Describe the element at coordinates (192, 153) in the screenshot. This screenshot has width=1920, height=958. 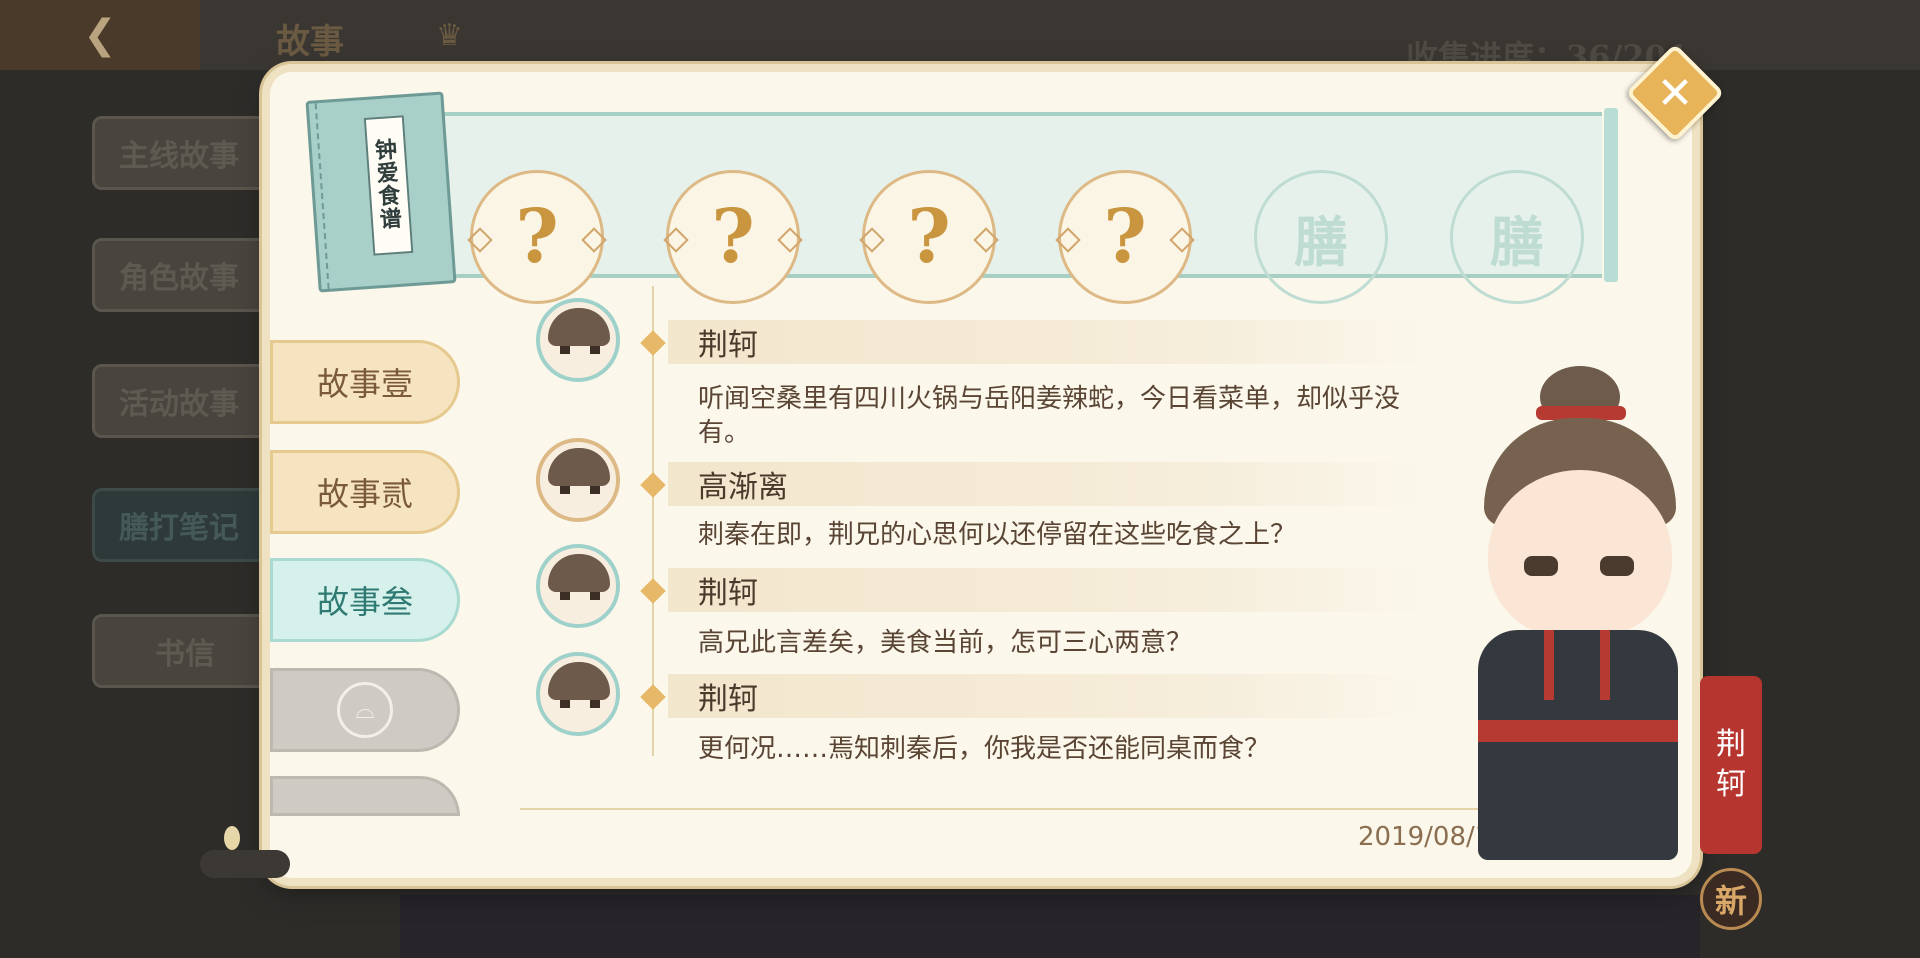
I see `tab-main-story: 主线故事` at that location.